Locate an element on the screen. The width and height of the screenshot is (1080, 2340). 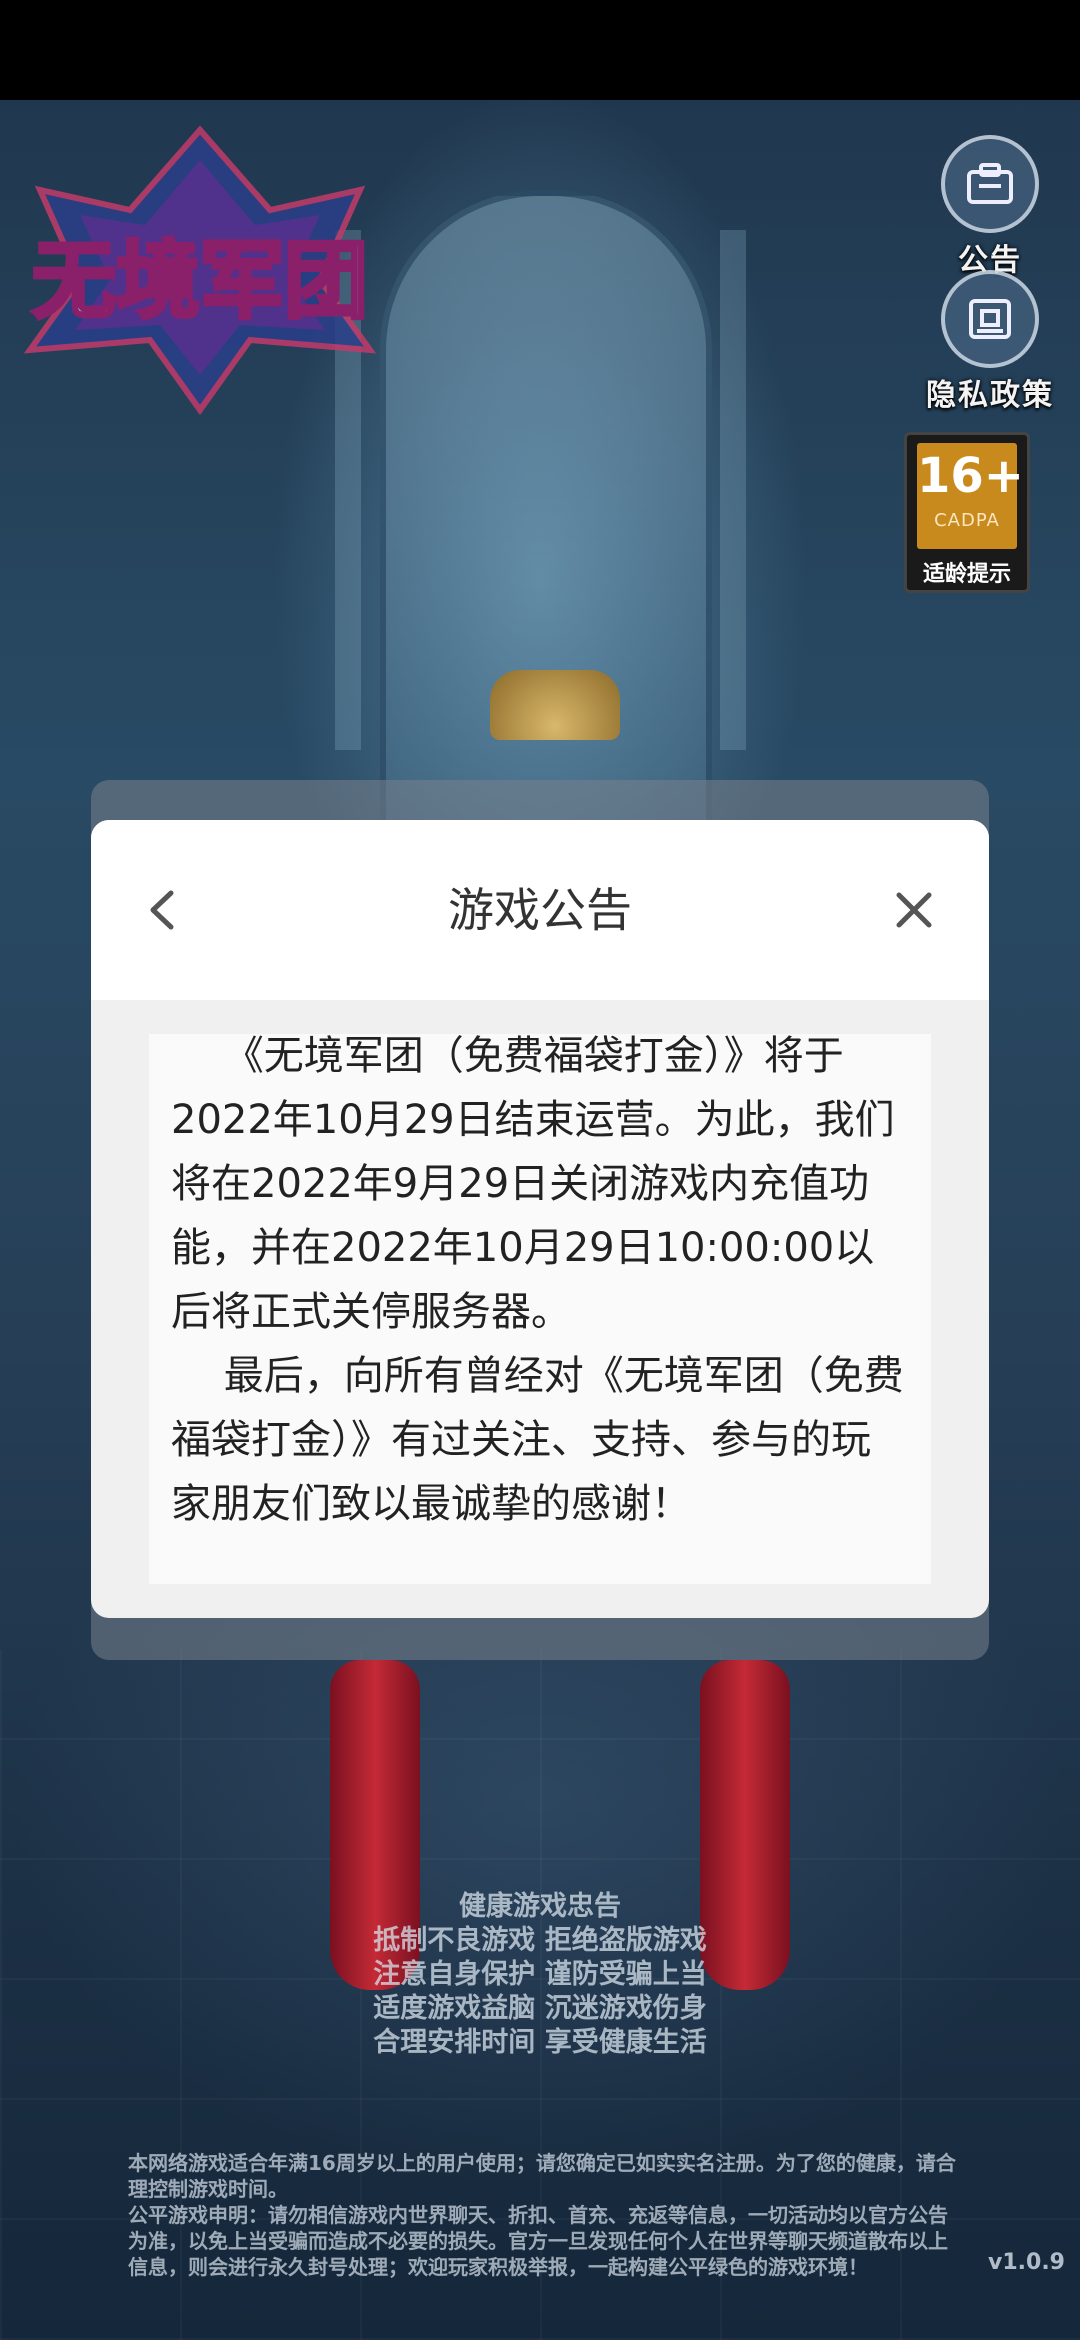
game-logo: 无境军团 is located at coordinates (200, 270).